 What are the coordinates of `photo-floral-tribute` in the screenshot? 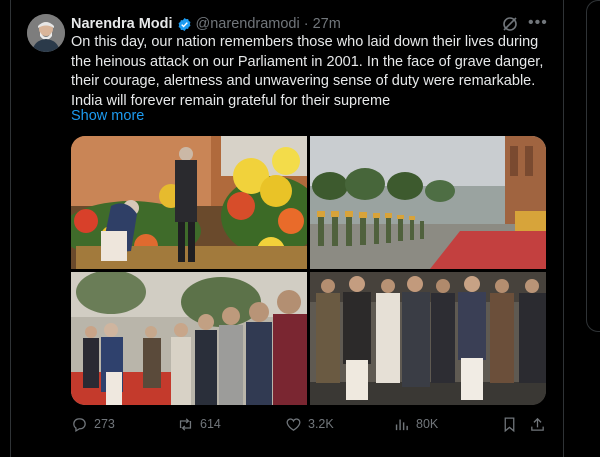 It's located at (189, 202).